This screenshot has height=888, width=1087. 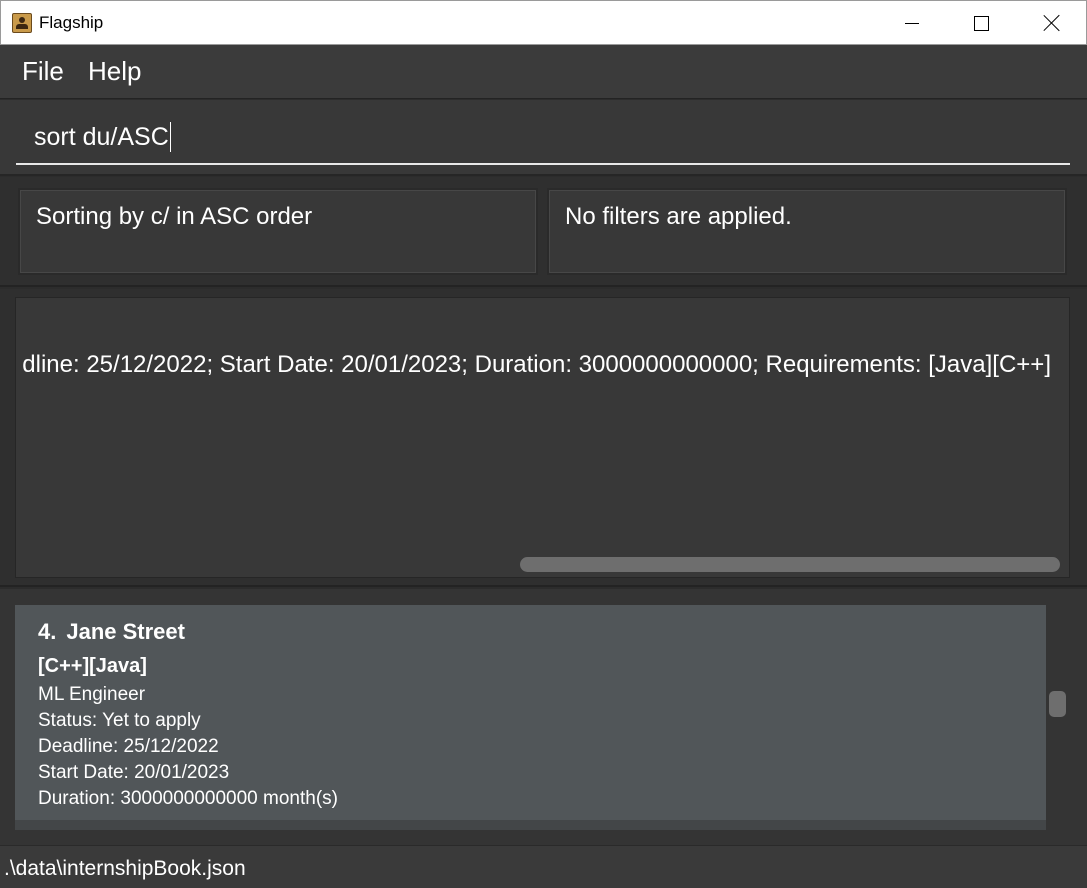 I want to click on app-icon, so click(x=22, y=23).